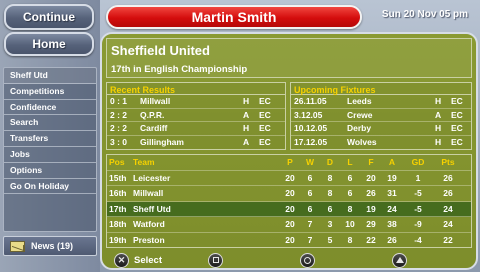  I want to click on continue-button: Continue, so click(49, 17).